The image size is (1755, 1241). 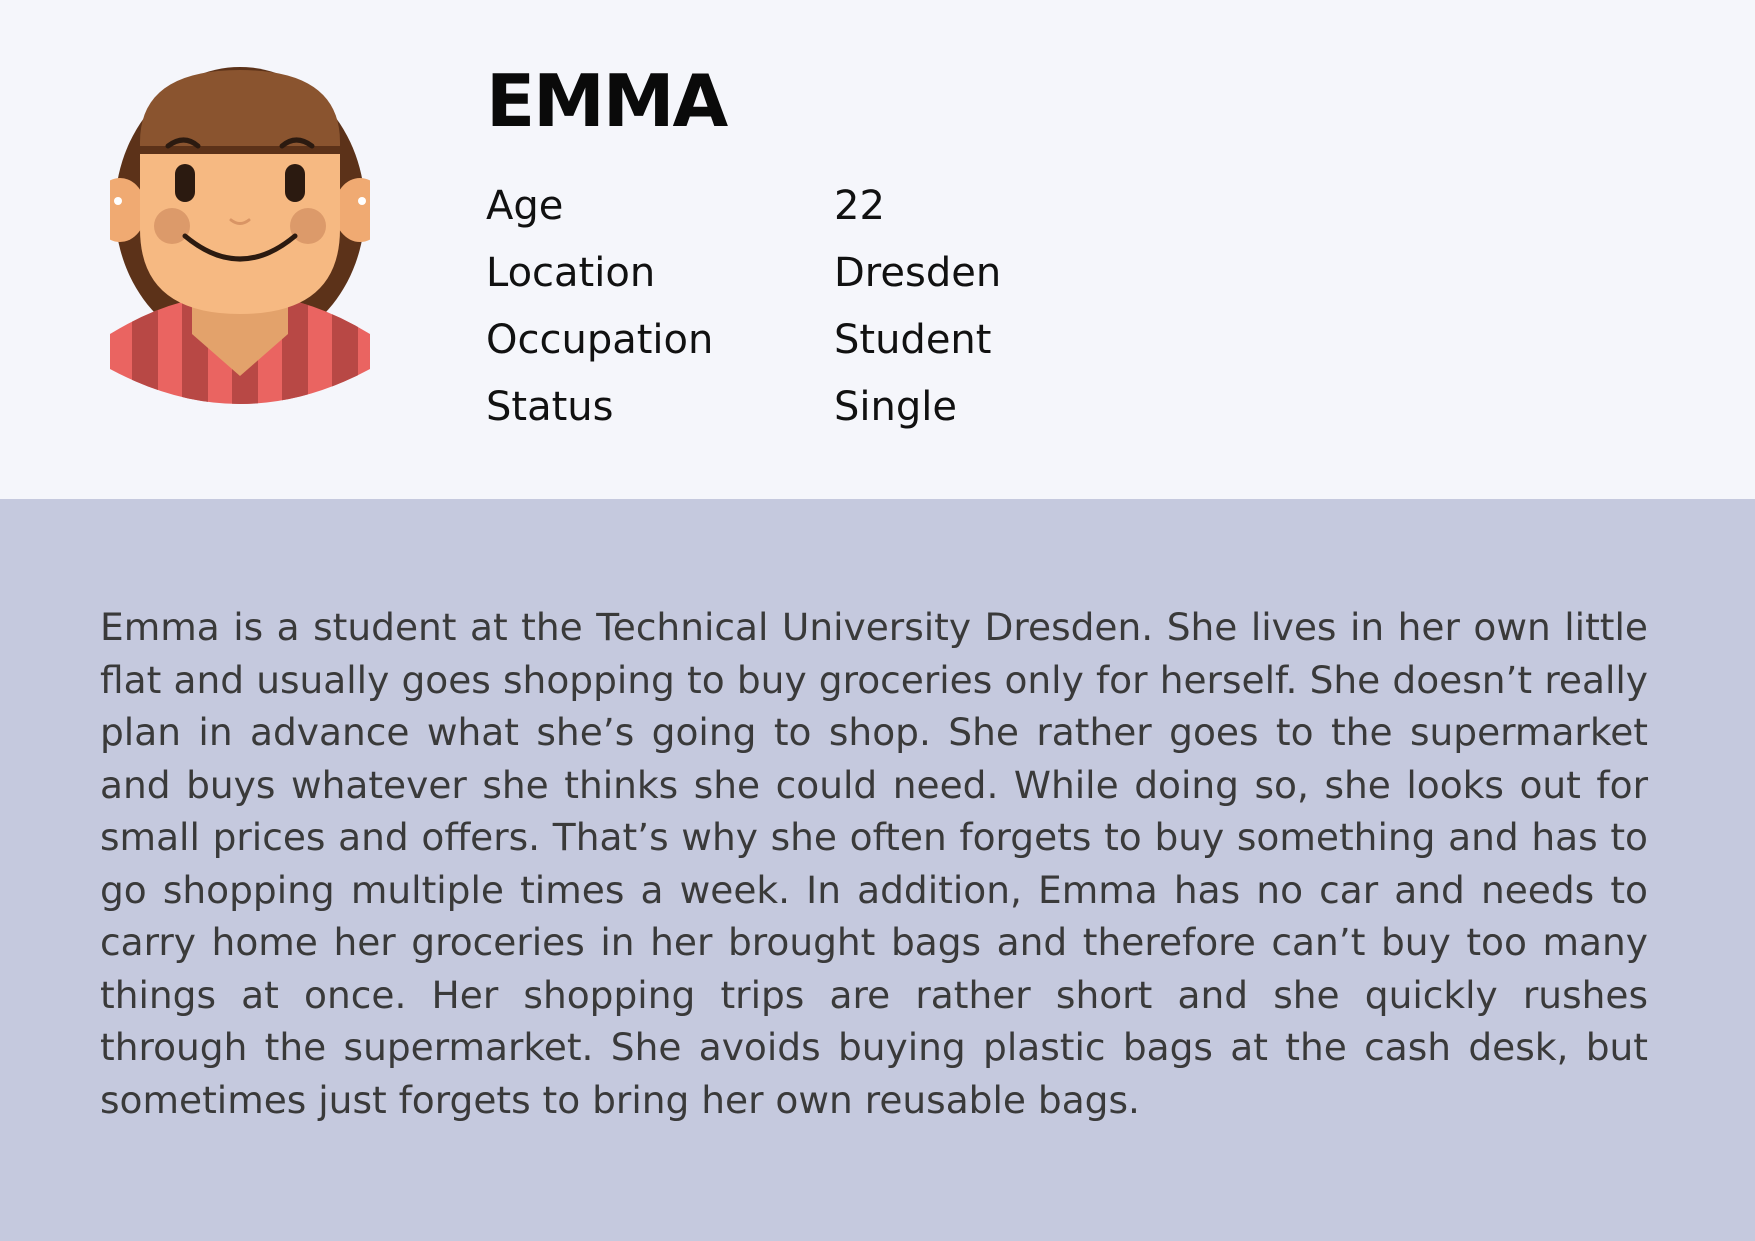 What do you see at coordinates (571, 272) in the screenshot?
I see `fact-label: Location` at bounding box center [571, 272].